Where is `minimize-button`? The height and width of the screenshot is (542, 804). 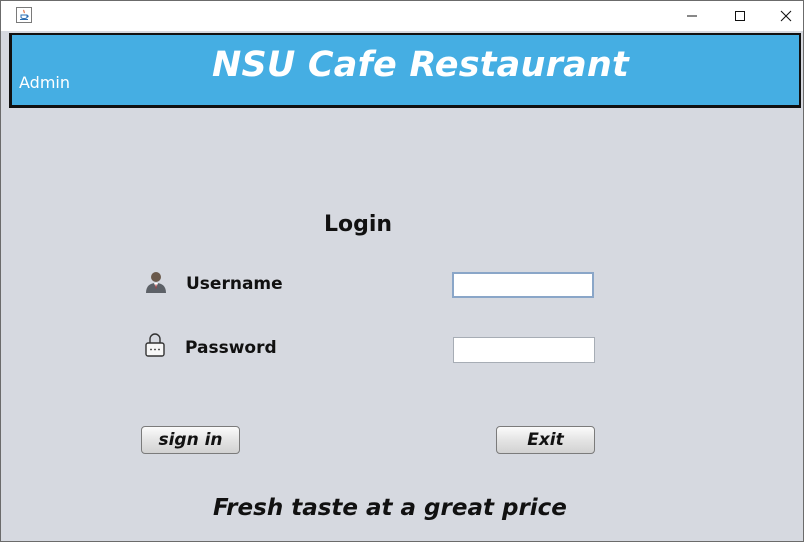 minimize-button is located at coordinates (692, 16).